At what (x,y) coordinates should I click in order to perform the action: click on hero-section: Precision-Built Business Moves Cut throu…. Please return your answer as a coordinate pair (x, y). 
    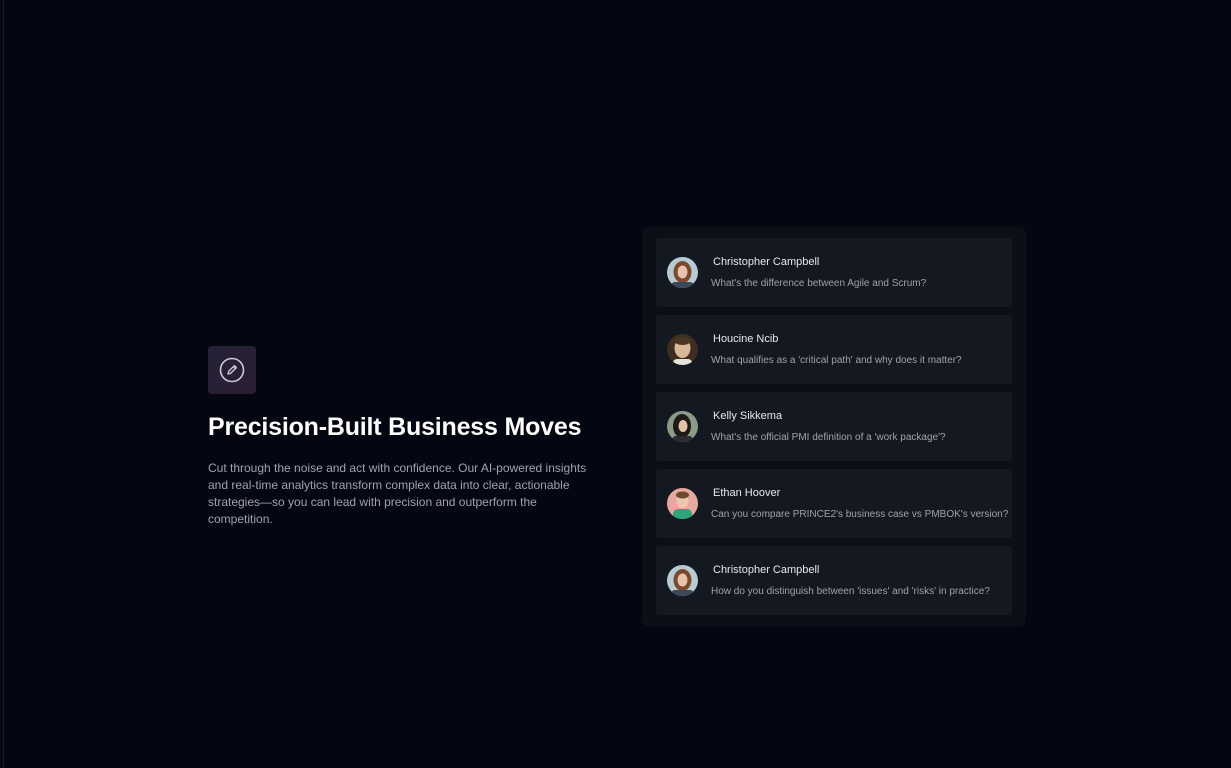
    Looking at the image, I should click on (408, 437).